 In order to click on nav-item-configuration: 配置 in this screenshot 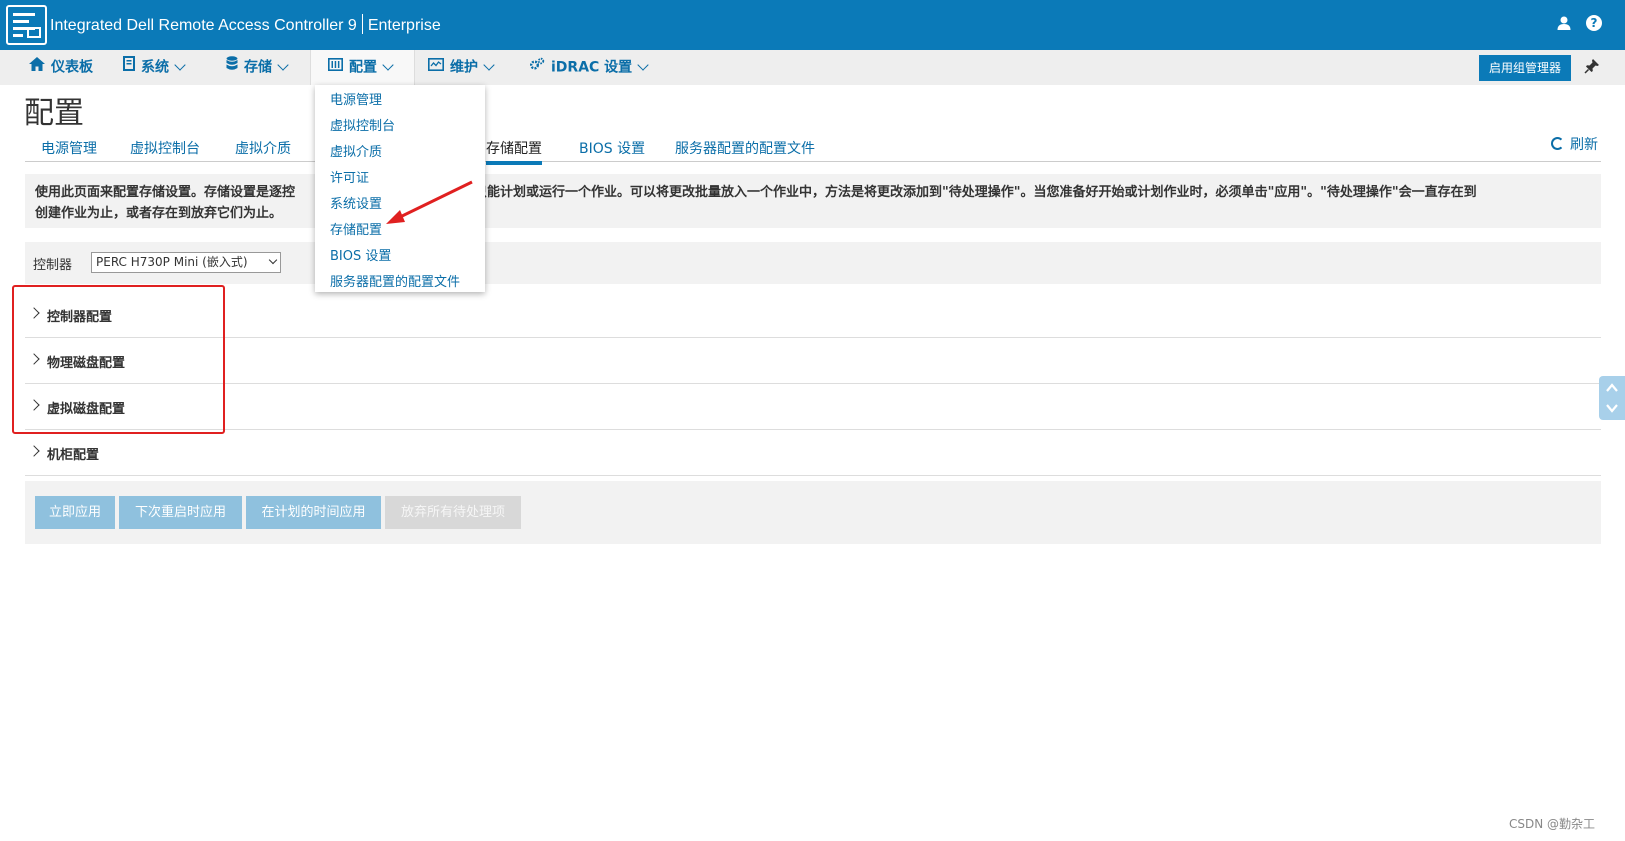, I will do `click(362, 67)`.